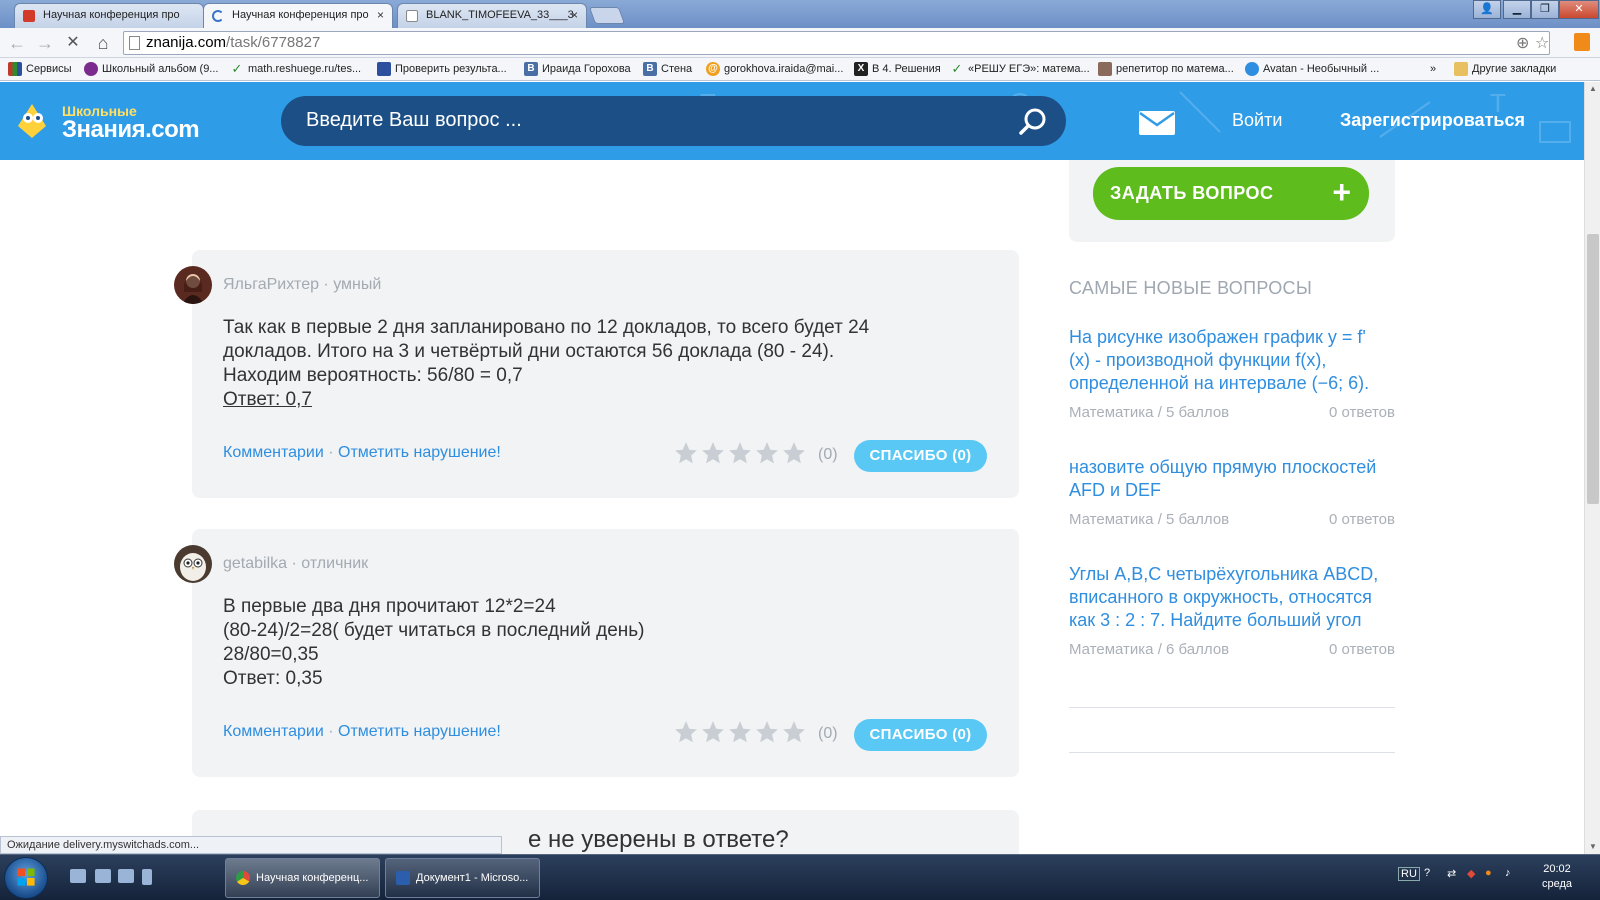 The image size is (1600, 900). I want to click on scroll-up-arrow-icon: ▲, so click(1592, 89).